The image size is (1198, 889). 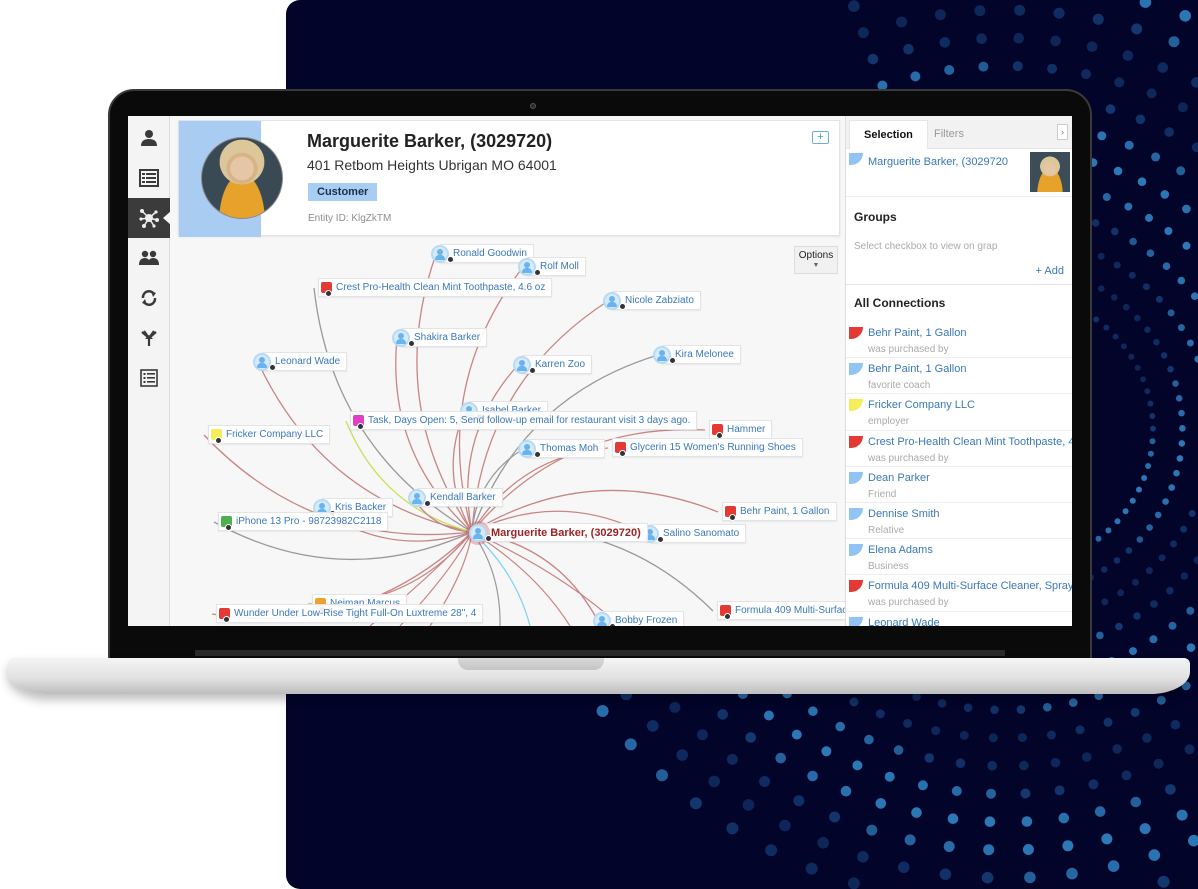 I want to click on graph-node: Thomas Moh, so click(x=562, y=448).